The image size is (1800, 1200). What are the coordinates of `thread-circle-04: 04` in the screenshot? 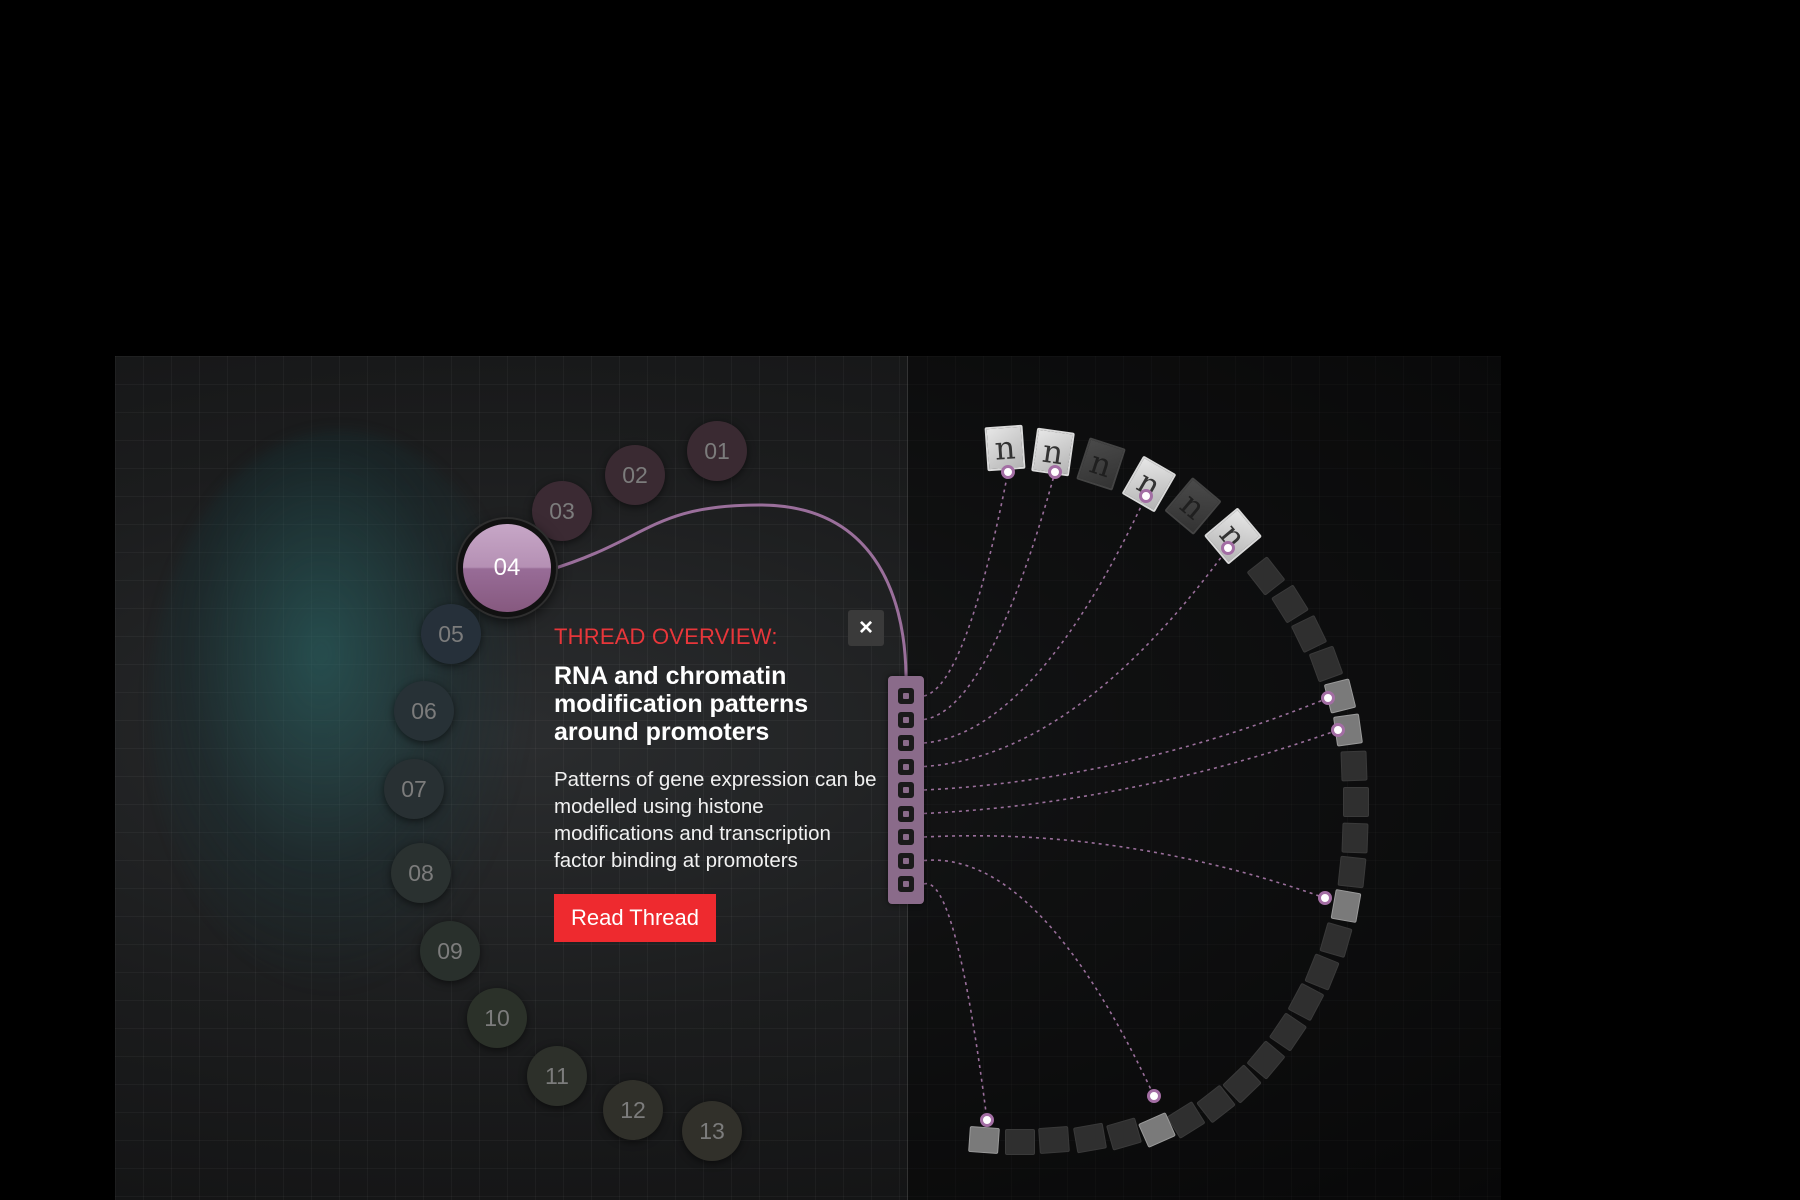 It's located at (507, 568).